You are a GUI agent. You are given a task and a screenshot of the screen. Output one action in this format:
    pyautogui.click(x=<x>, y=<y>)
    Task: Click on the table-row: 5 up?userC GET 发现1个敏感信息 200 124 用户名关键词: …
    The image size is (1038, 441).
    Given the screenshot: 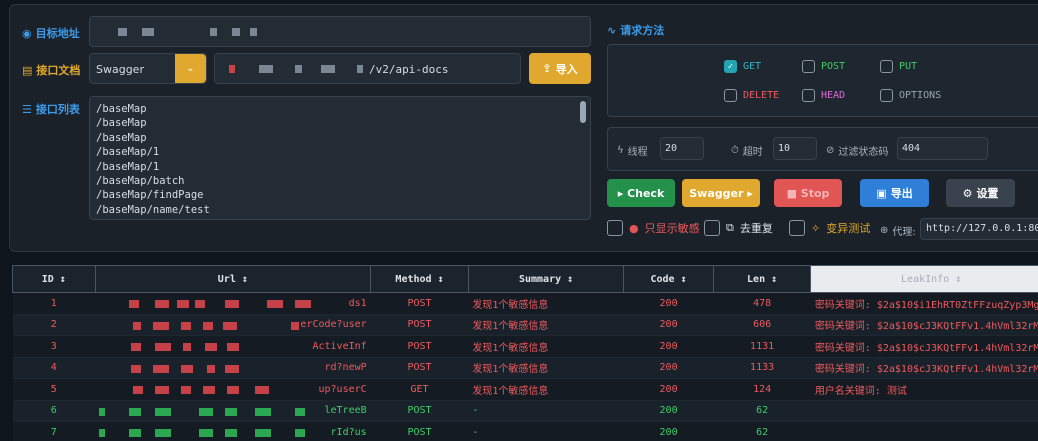 What is the action you would take?
    pyautogui.click(x=525, y=389)
    